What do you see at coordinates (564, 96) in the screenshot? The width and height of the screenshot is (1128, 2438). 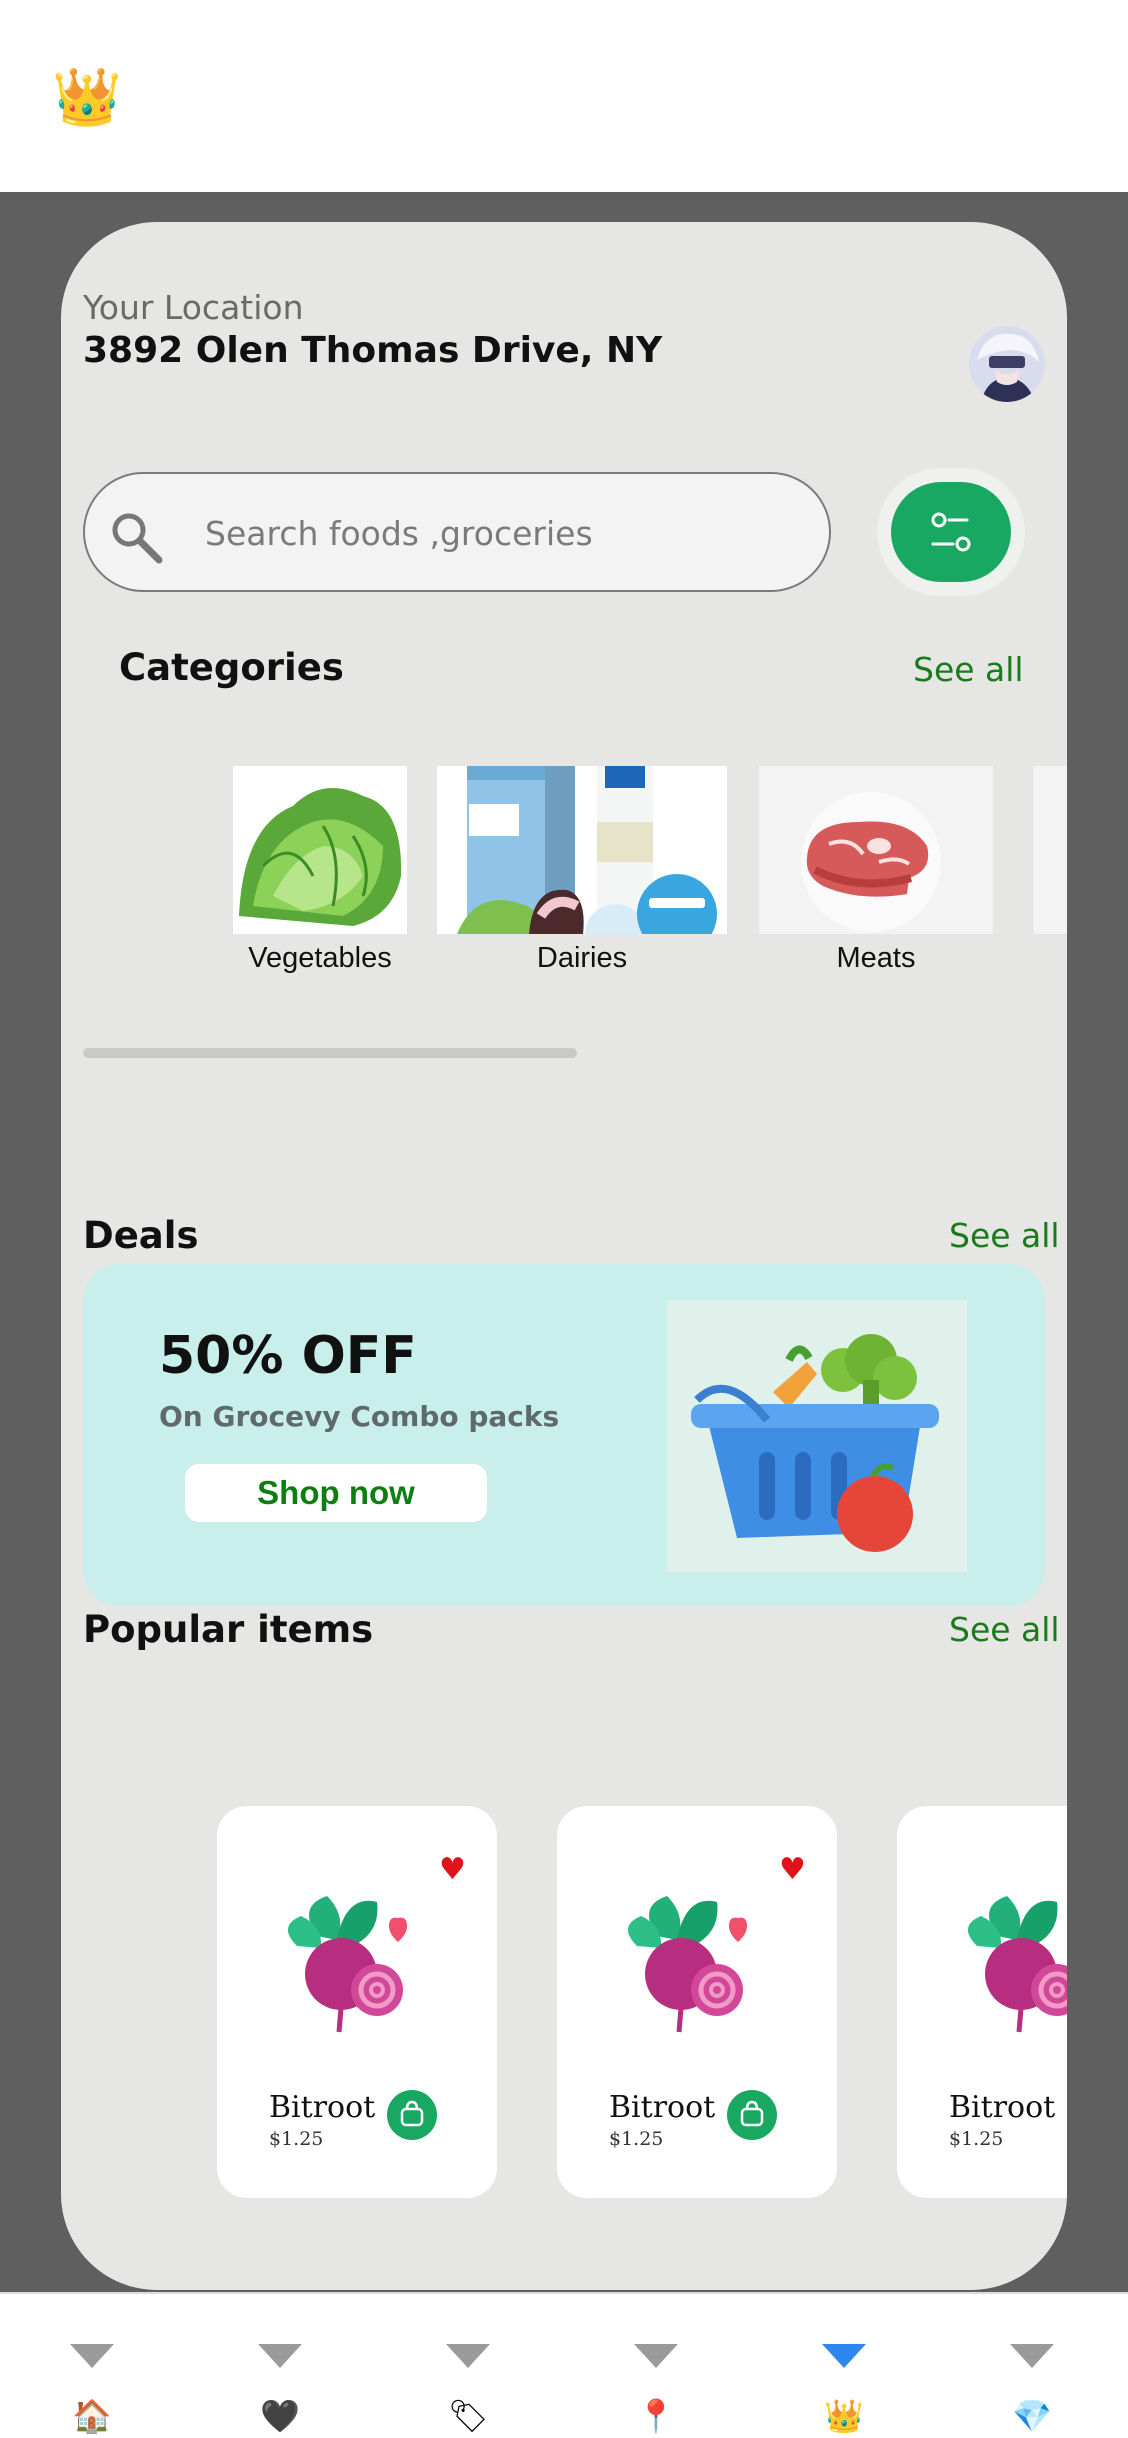 I see `app-header: 👑` at bounding box center [564, 96].